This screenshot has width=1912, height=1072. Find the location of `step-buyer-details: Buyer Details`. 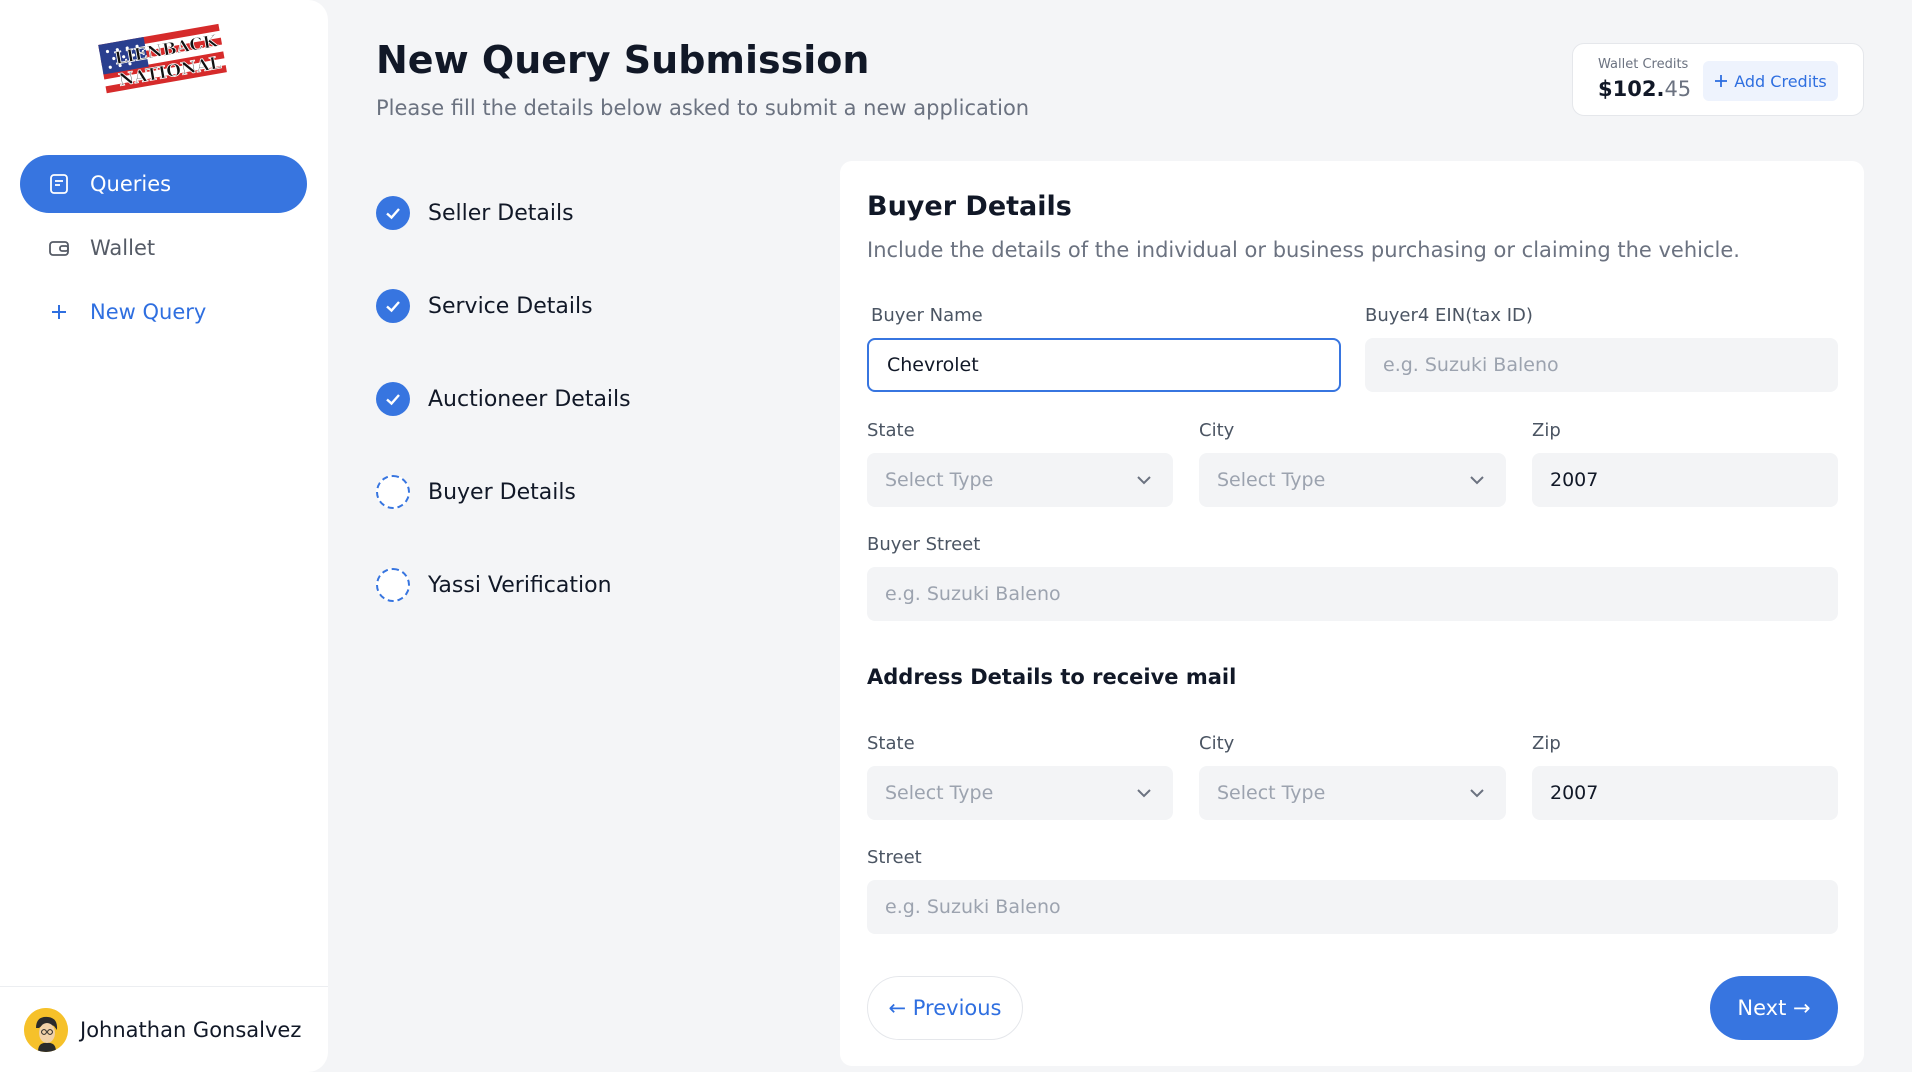

step-buyer-details: Buyer Details is located at coordinates (503, 492).